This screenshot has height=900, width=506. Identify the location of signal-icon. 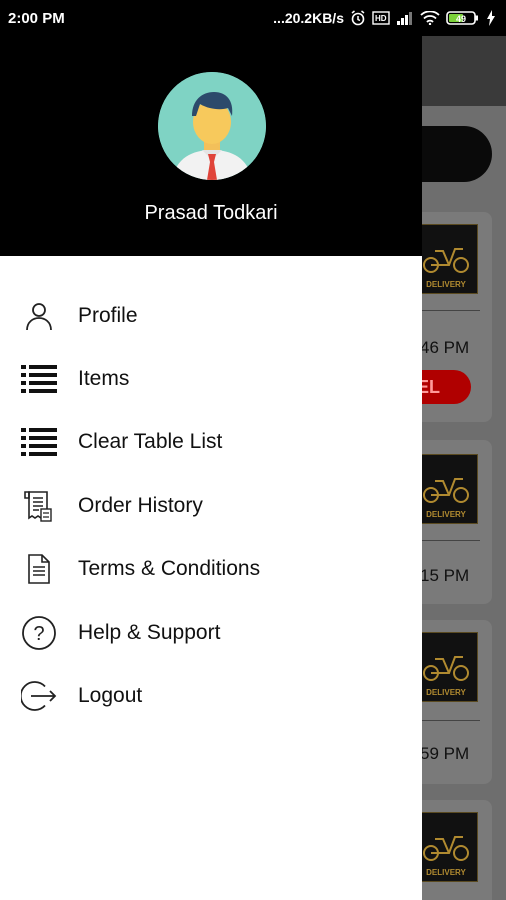
(405, 18).